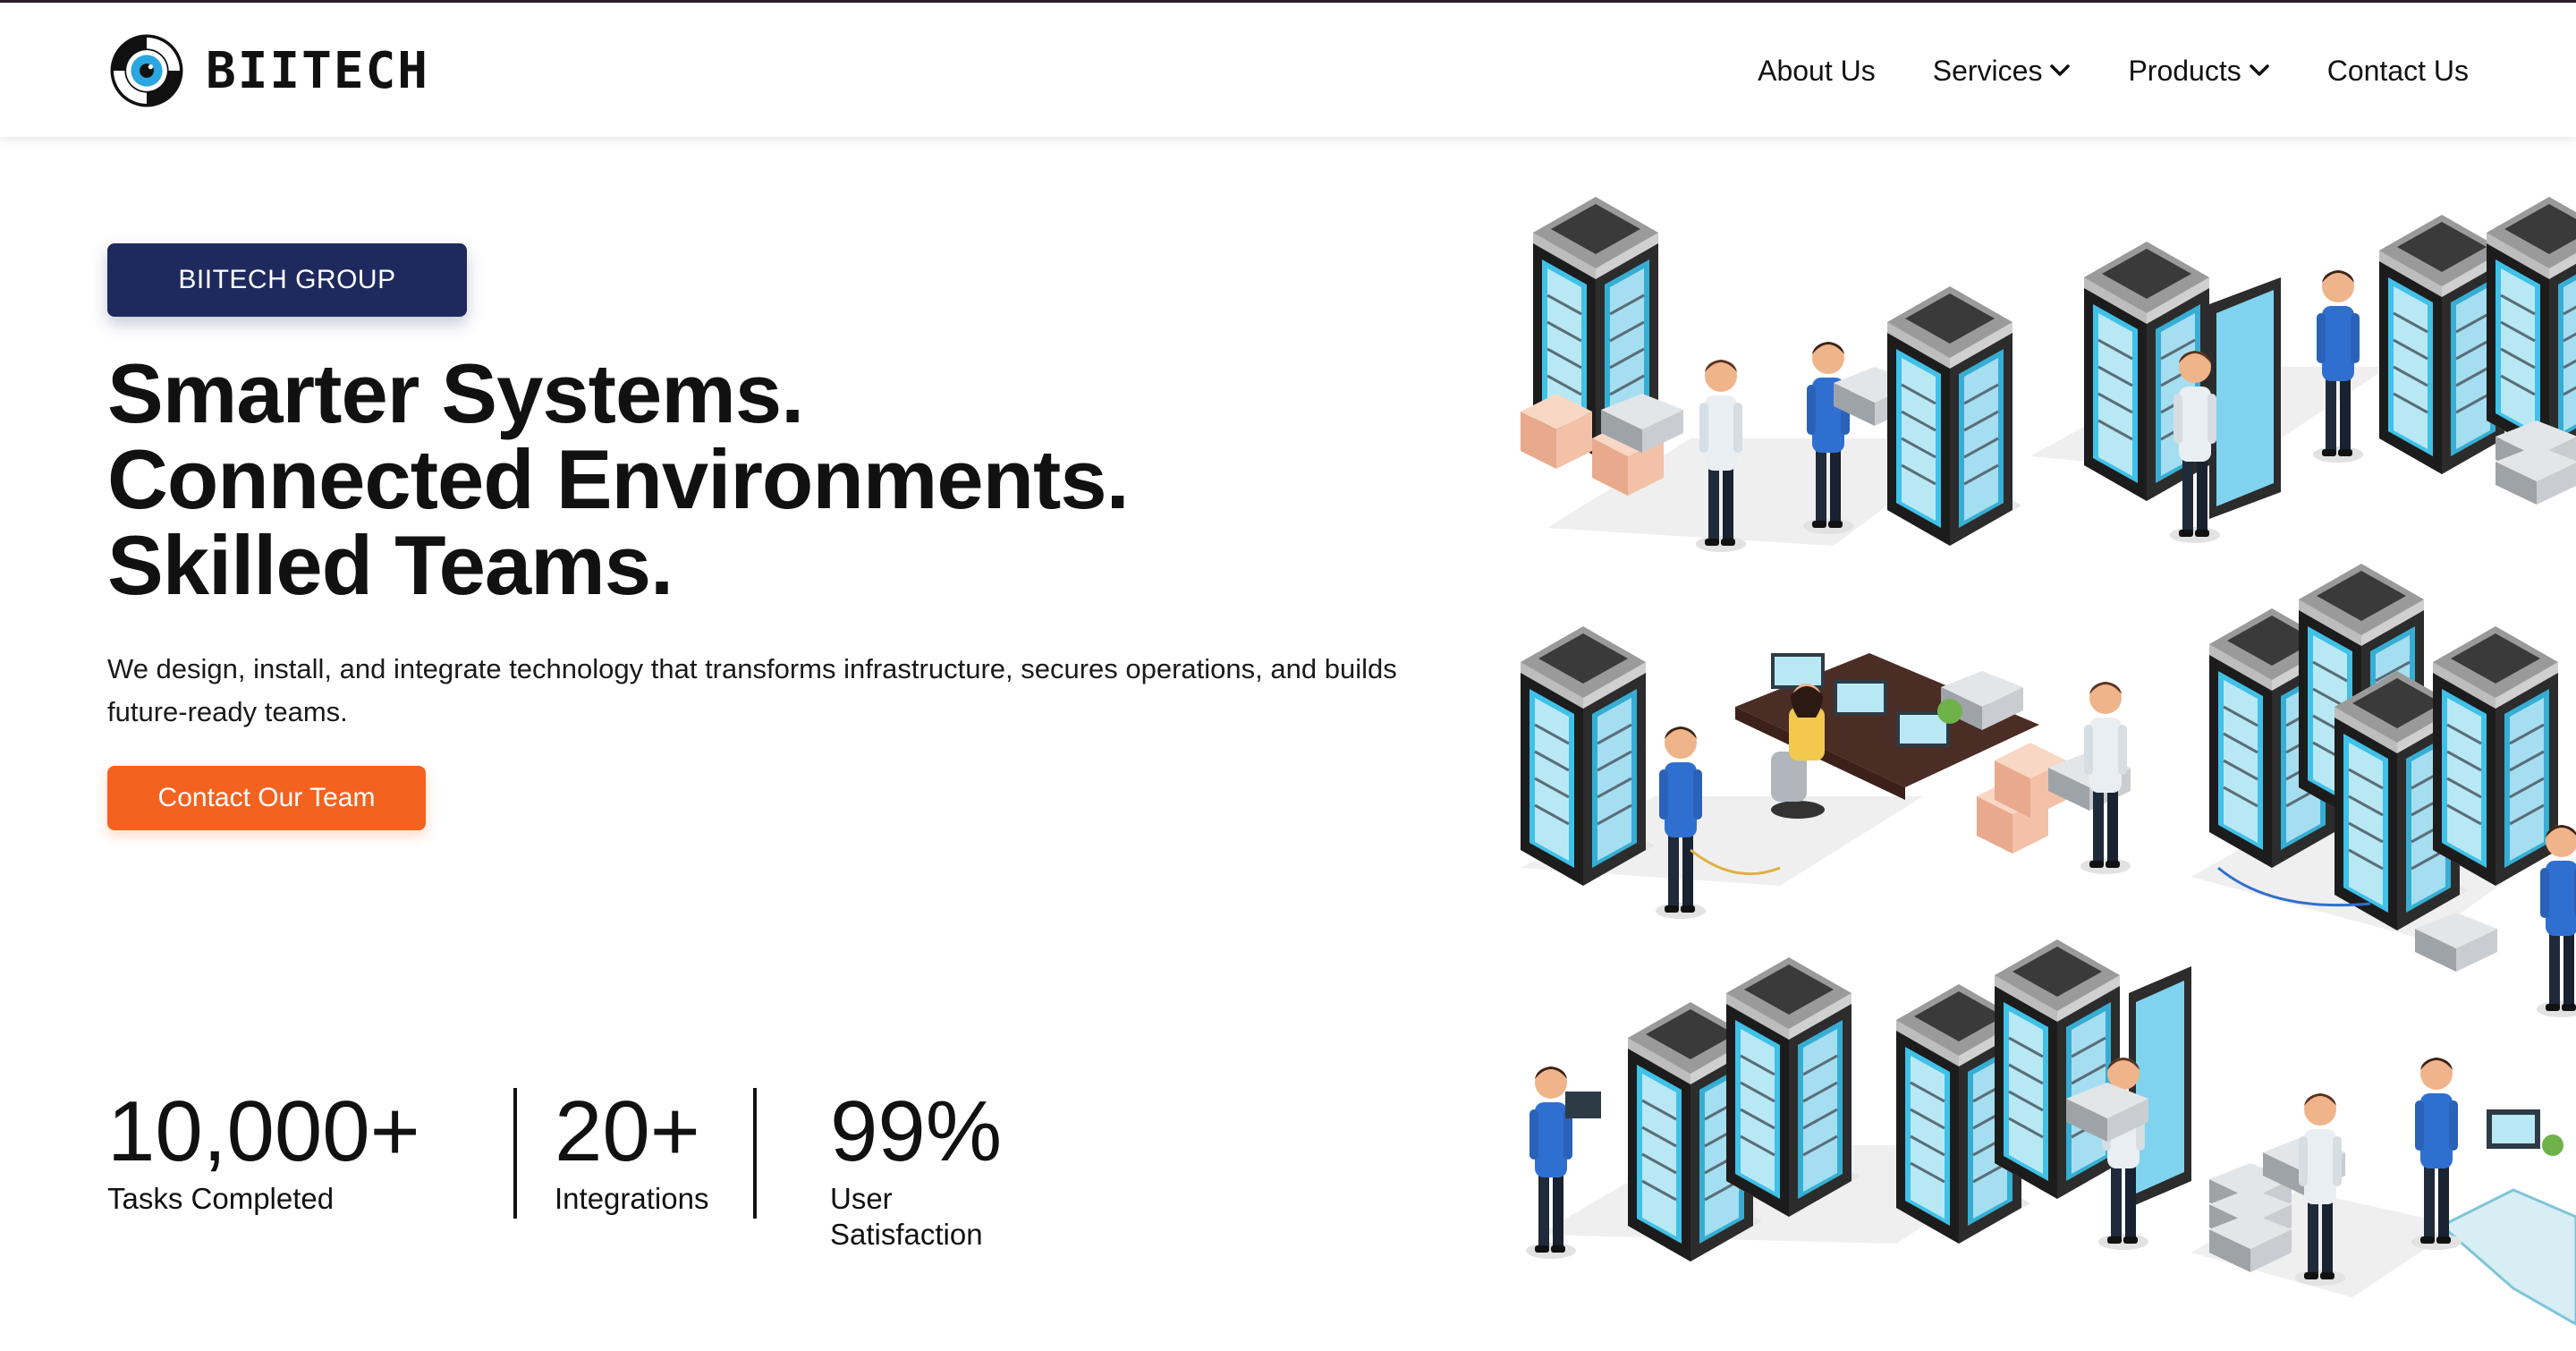 Image resolution: width=2576 pixels, height=1351 pixels. I want to click on stat-tasks-label: Tasks Completed, so click(221, 1199).